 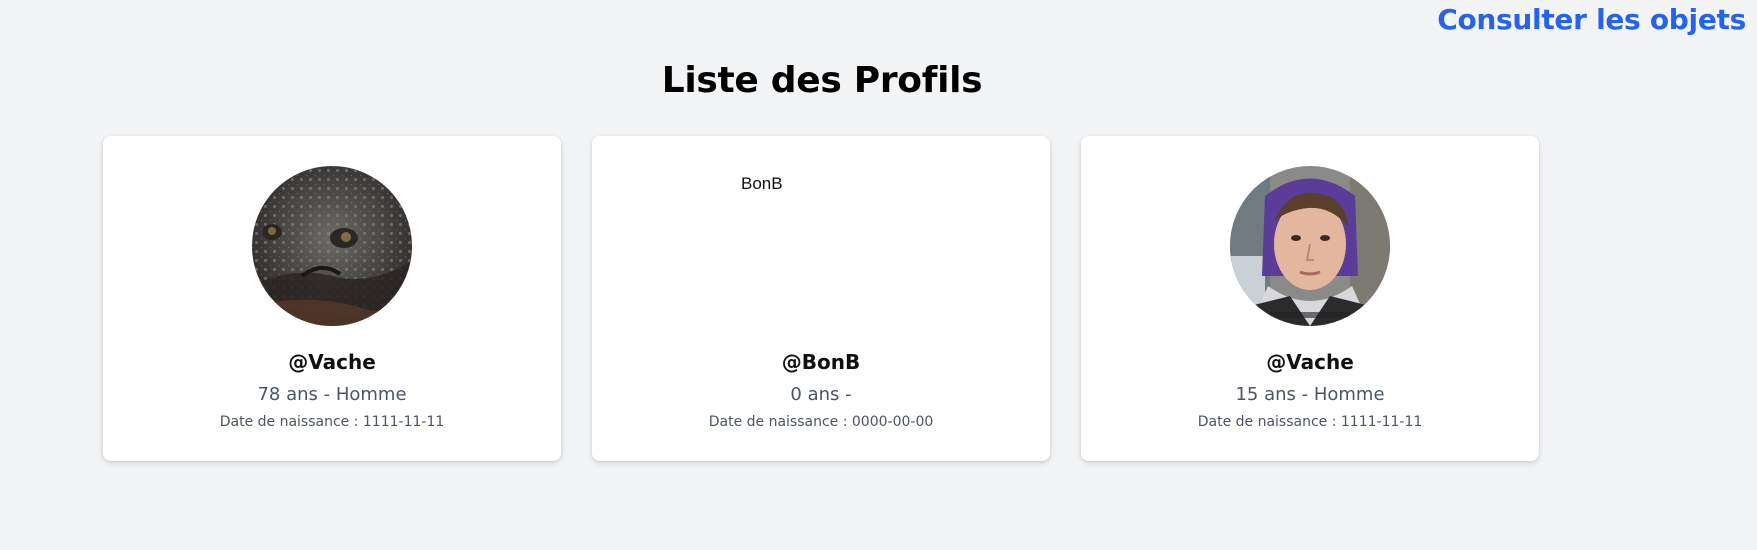 What do you see at coordinates (821, 246) in the screenshot?
I see `profile-avatar-broken: BonB` at bounding box center [821, 246].